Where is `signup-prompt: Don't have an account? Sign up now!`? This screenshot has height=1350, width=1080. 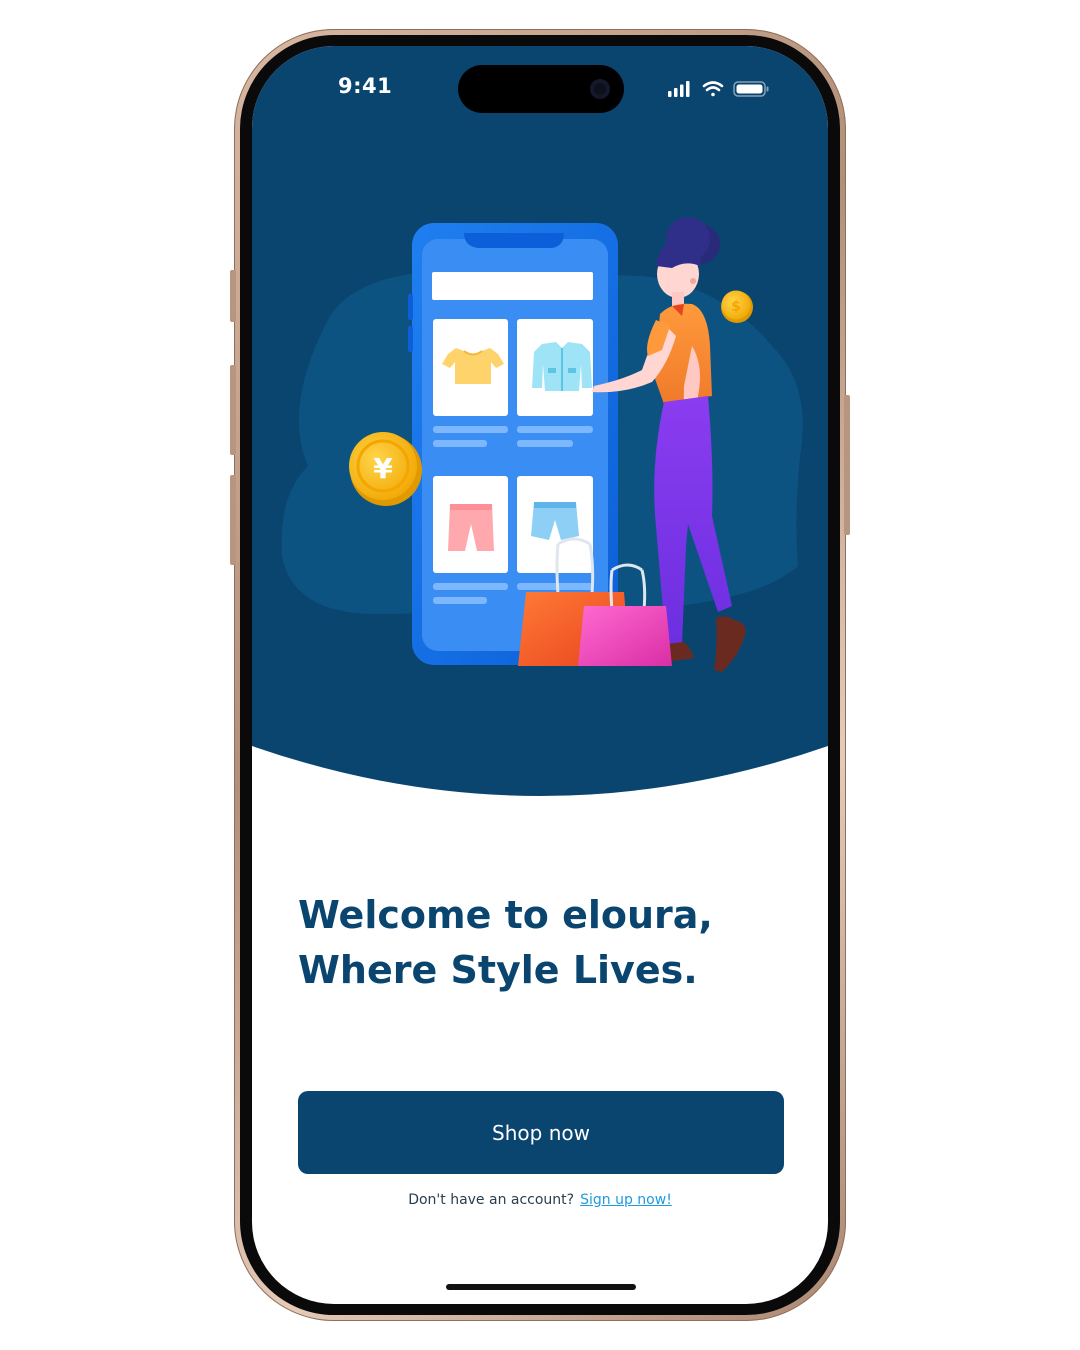 signup-prompt: Don't have an account? Sign up now! is located at coordinates (540, 1200).